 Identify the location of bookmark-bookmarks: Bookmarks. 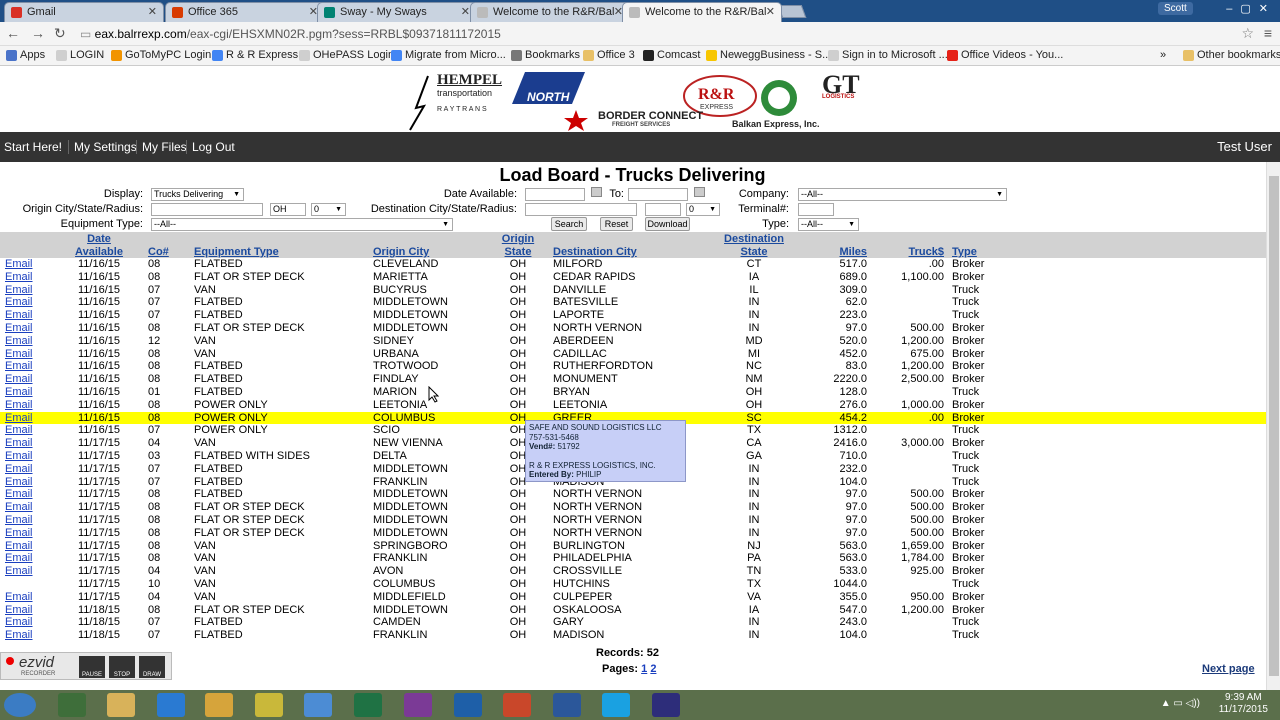
(545, 55).